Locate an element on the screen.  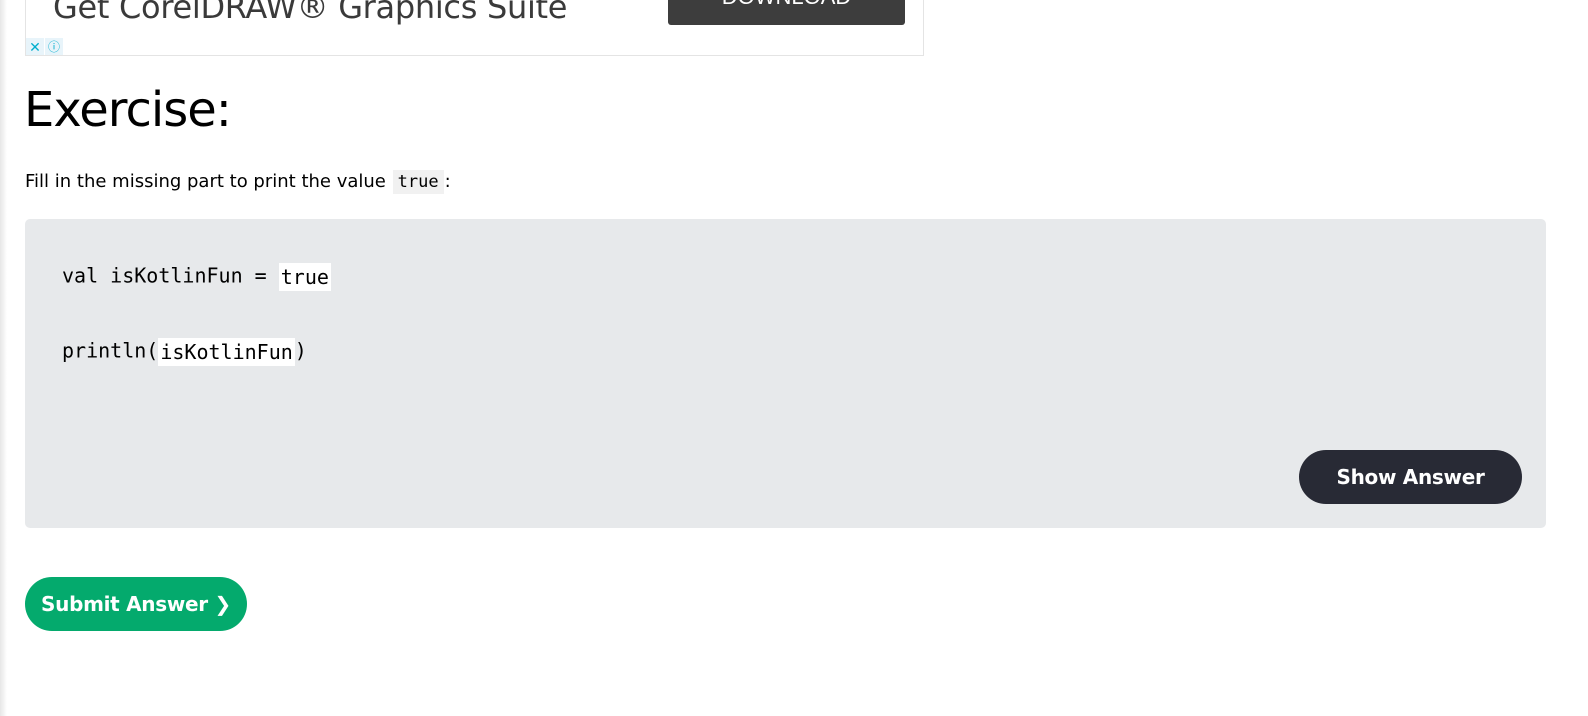
submit-answer-button: Submit Answer ❯ is located at coordinates (136, 604).